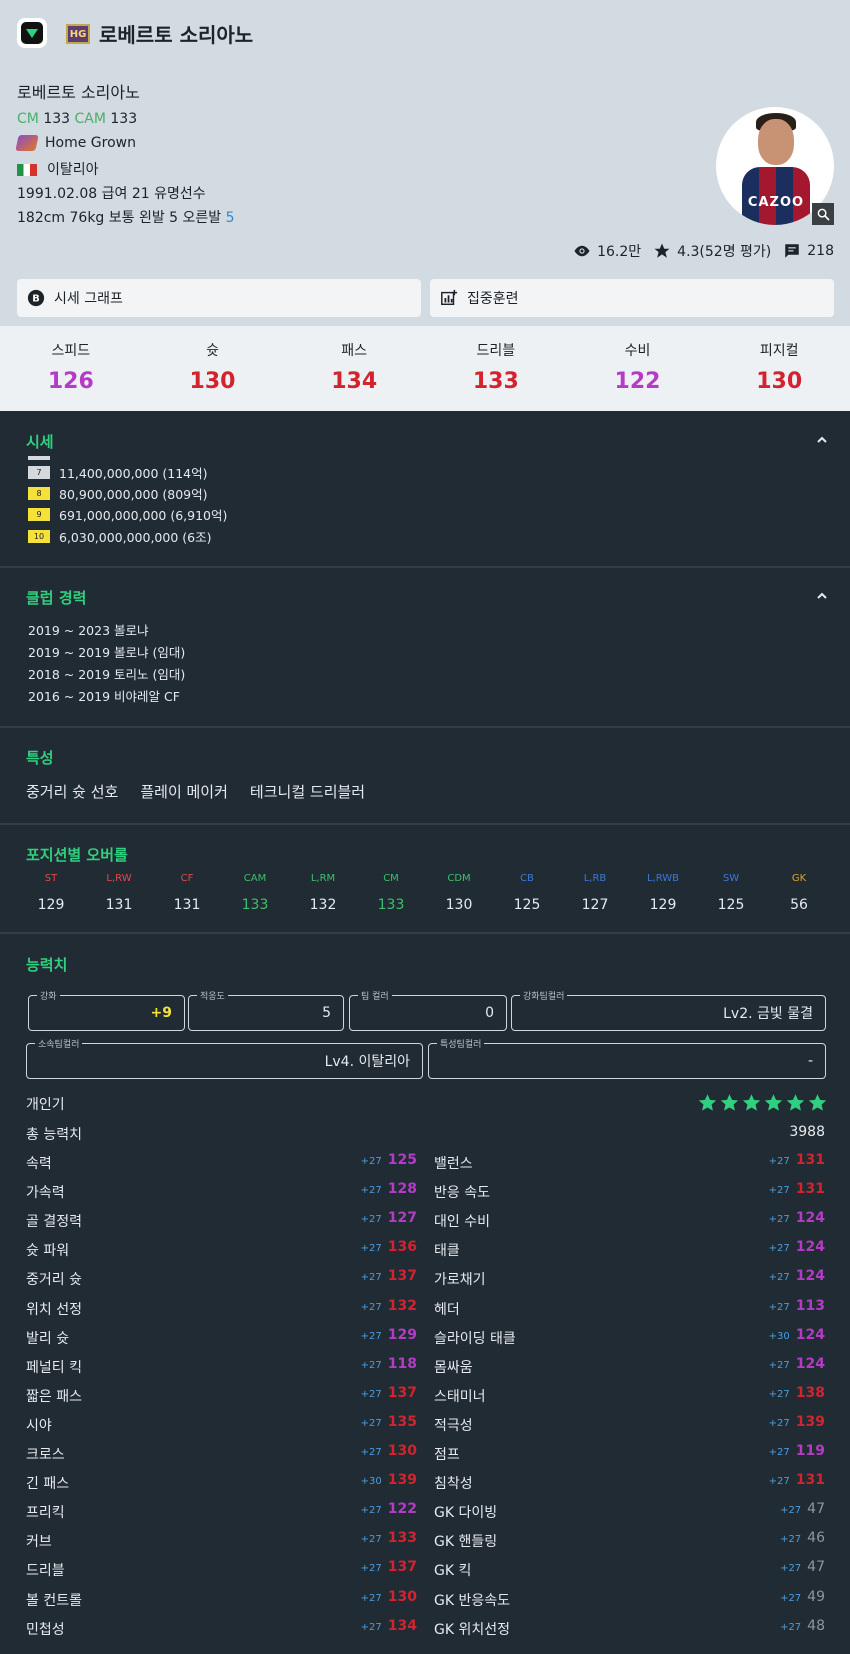 This screenshot has height=1654, width=850. I want to click on position-ovr-value: 127, so click(595, 905).